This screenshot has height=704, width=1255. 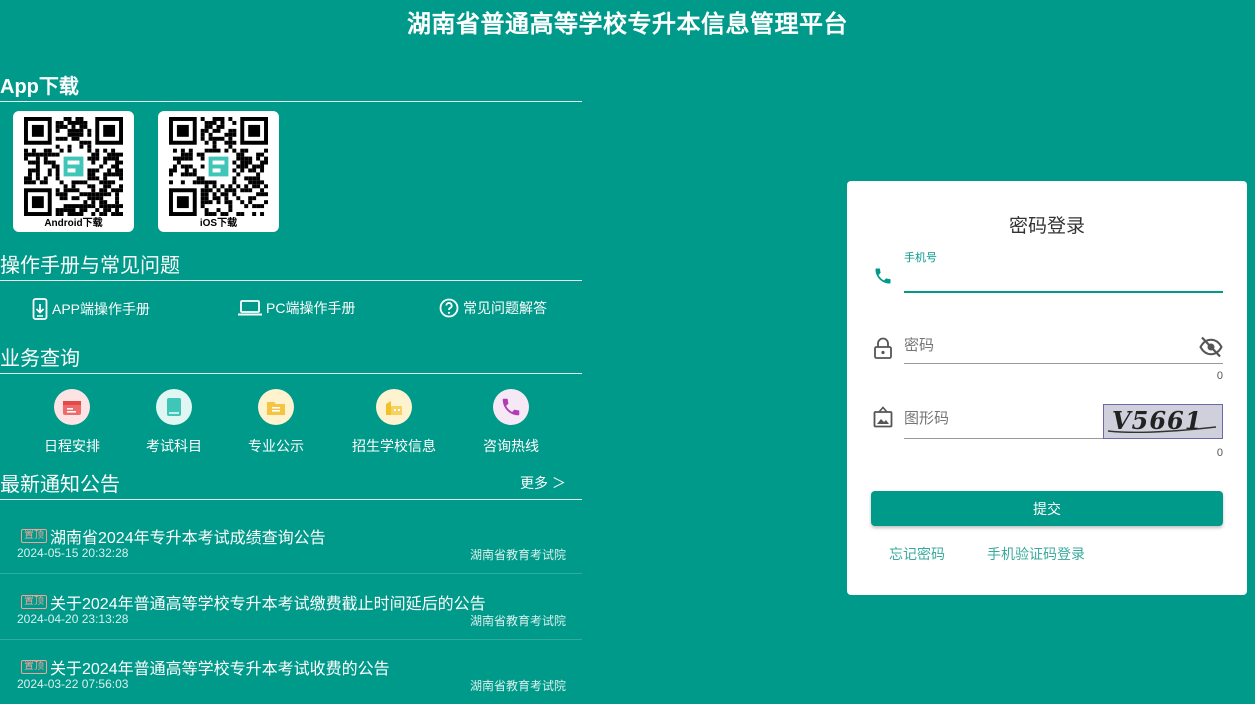 I want to click on page-title: 湖南省普通高等学校专升本信息管理平台, so click(x=627, y=24).